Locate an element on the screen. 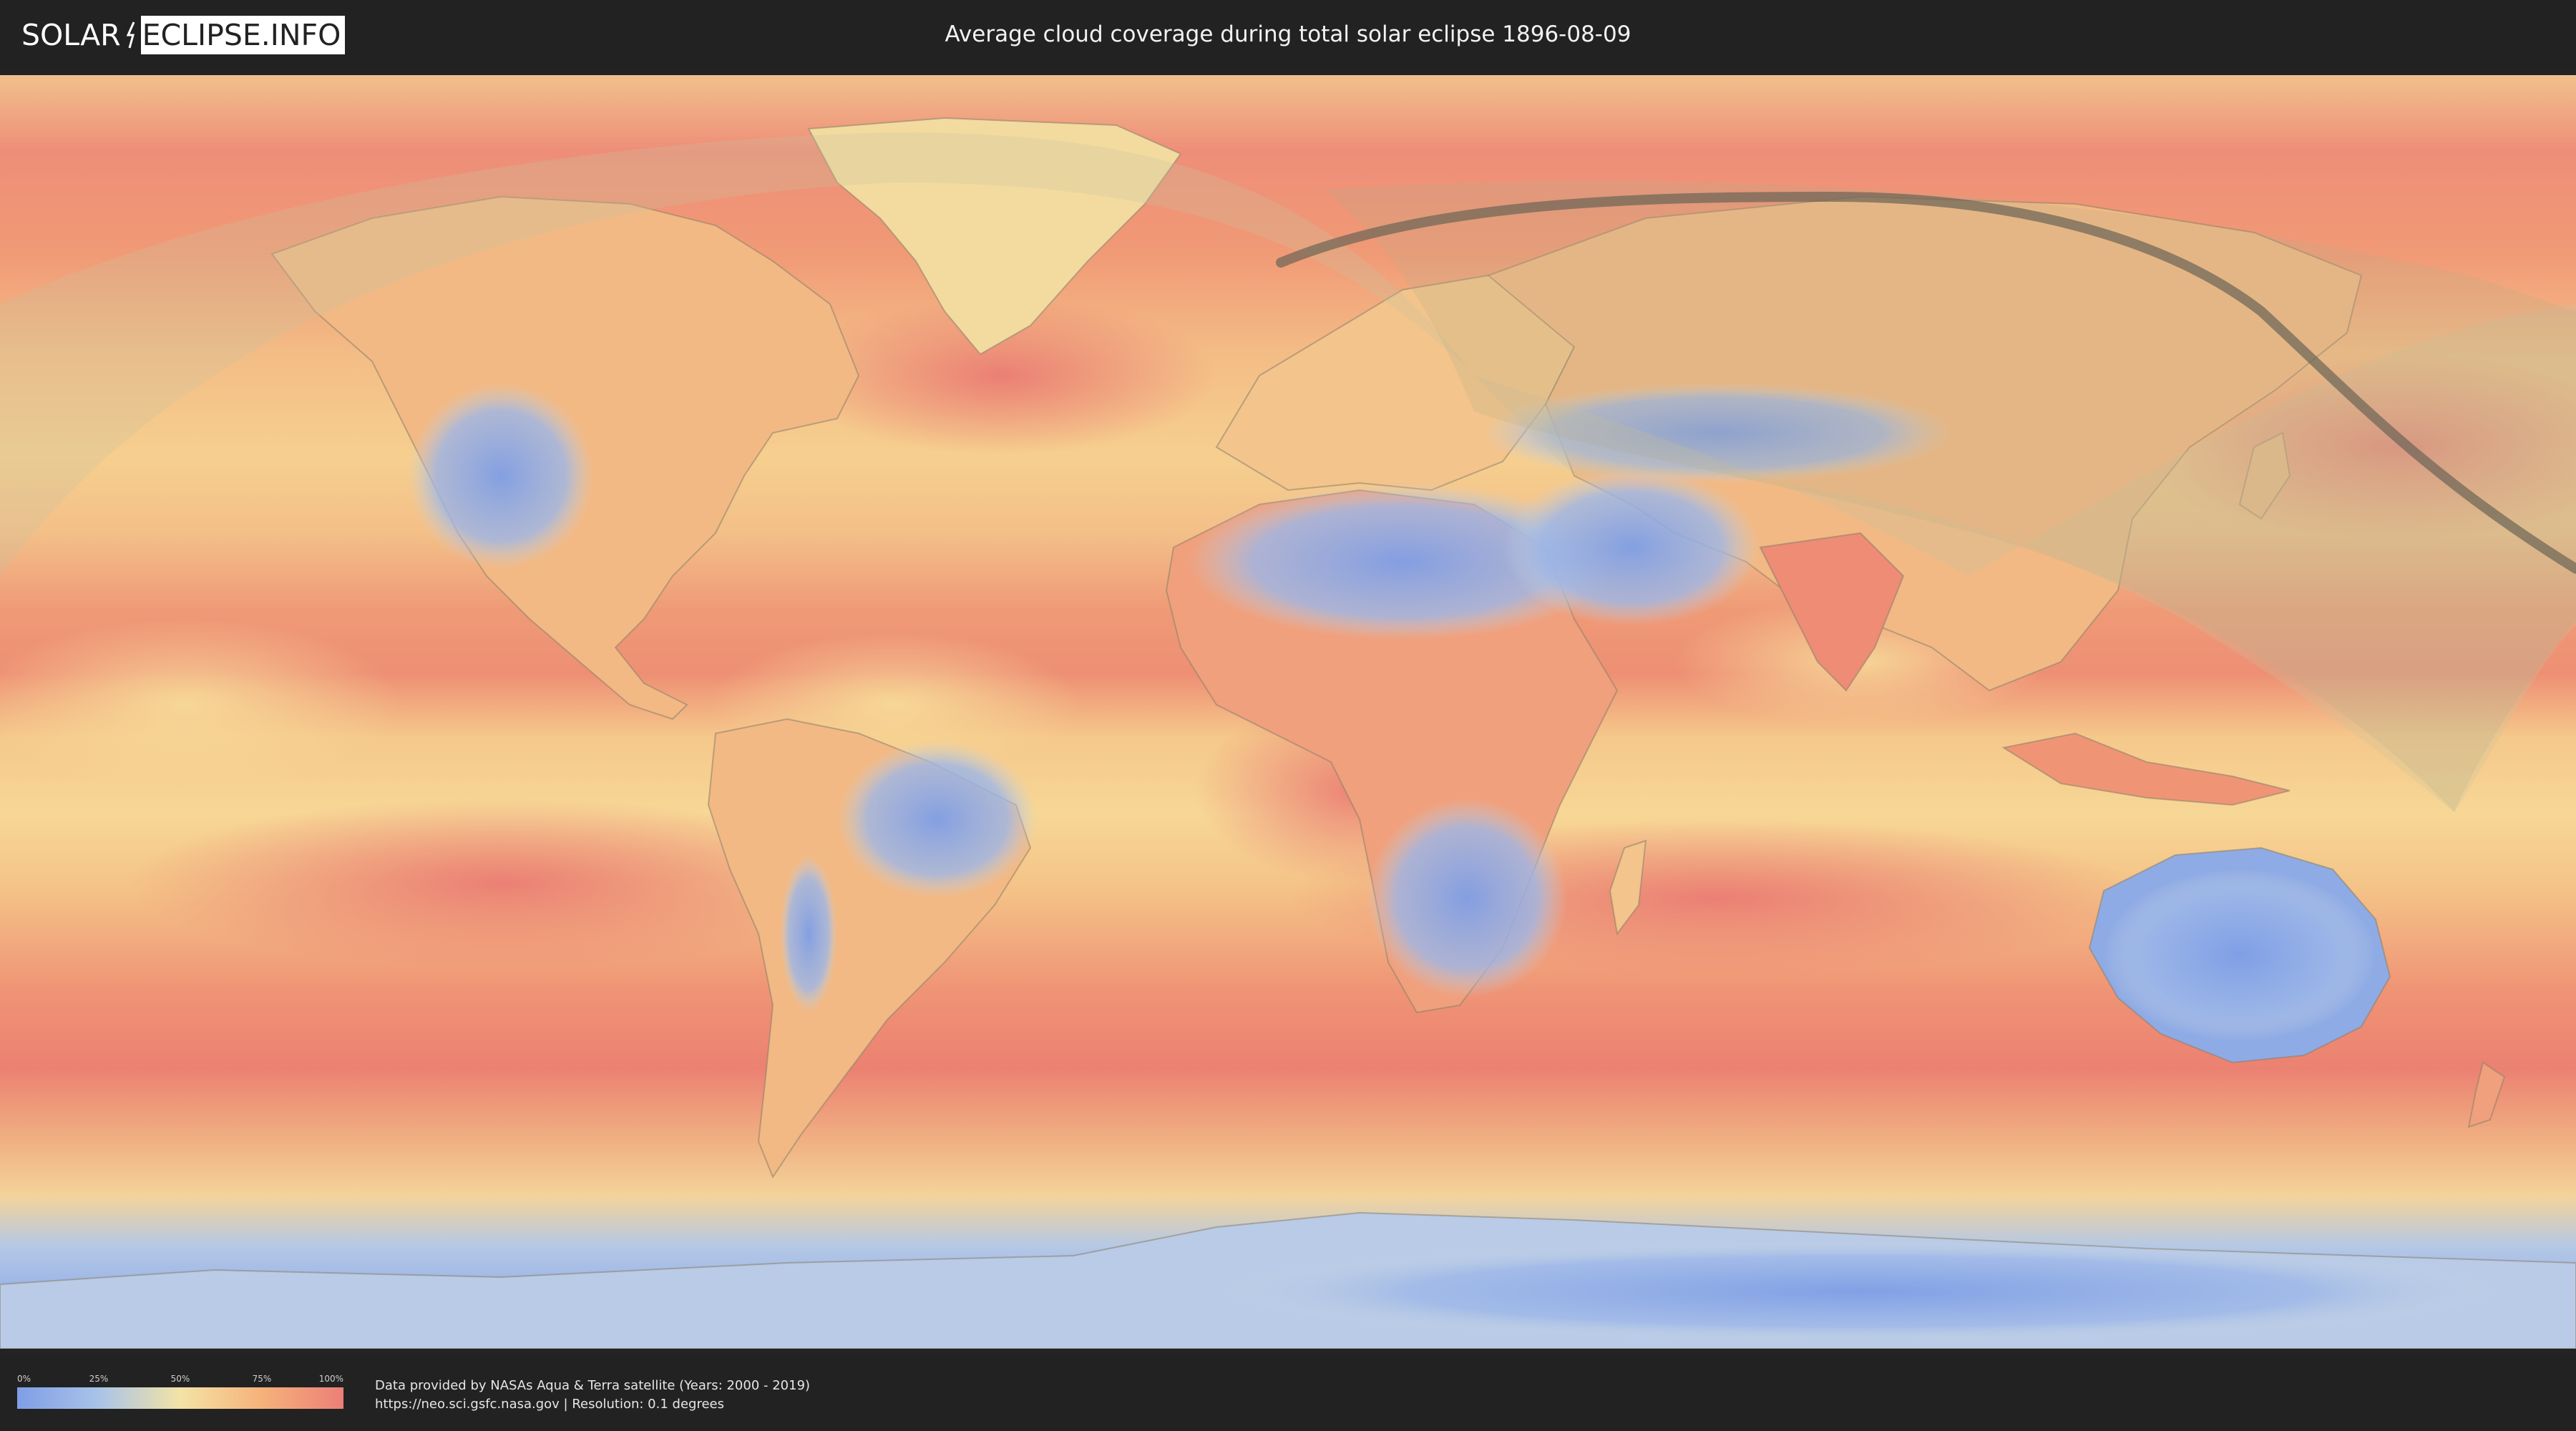 This screenshot has width=2576, height=1431. legend-color-scale is located at coordinates (180, 1398).